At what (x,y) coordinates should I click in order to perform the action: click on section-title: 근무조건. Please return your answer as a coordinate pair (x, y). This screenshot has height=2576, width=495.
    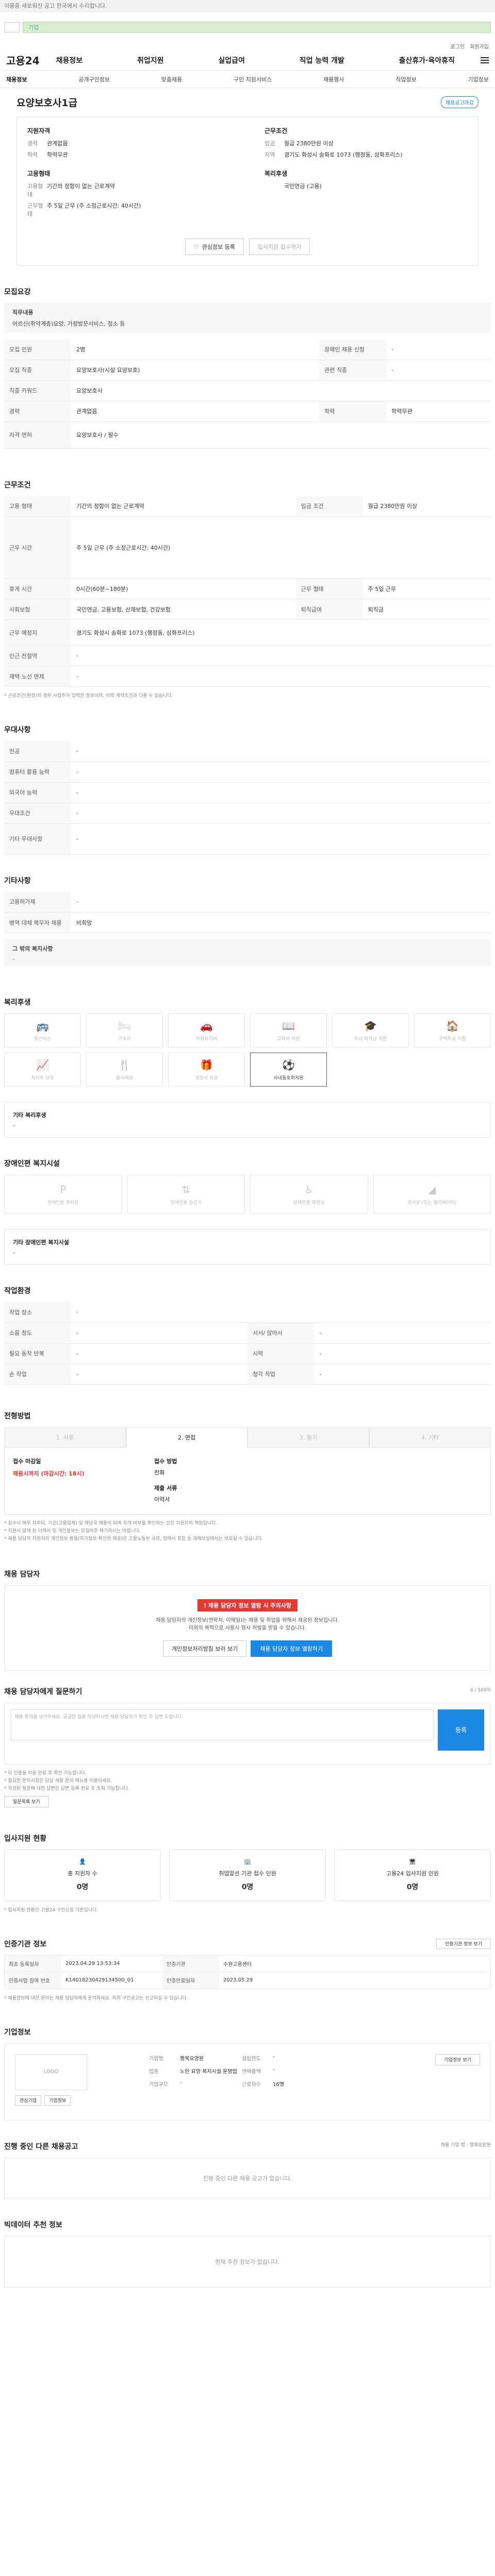
    Looking at the image, I should click on (17, 485).